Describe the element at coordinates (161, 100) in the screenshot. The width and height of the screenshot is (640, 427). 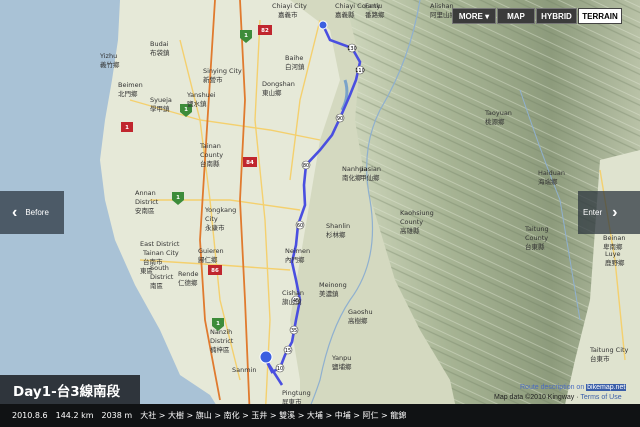
I see `map-label: Syueja` at that location.